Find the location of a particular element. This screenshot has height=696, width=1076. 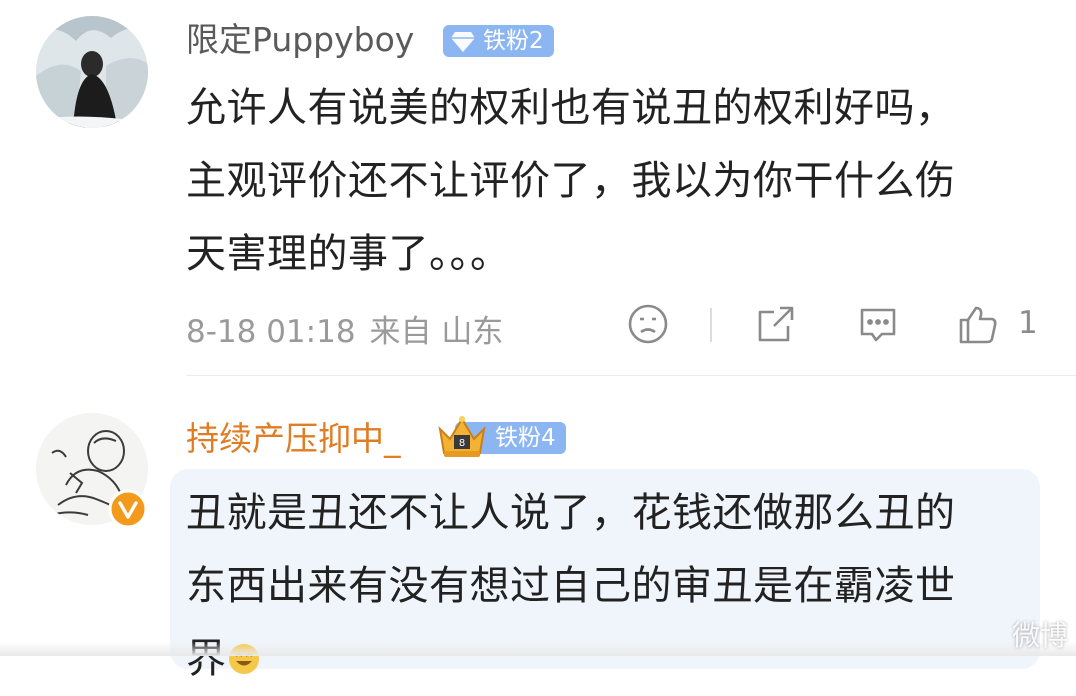

comment-line: 界 is located at coordinates (601, 659).